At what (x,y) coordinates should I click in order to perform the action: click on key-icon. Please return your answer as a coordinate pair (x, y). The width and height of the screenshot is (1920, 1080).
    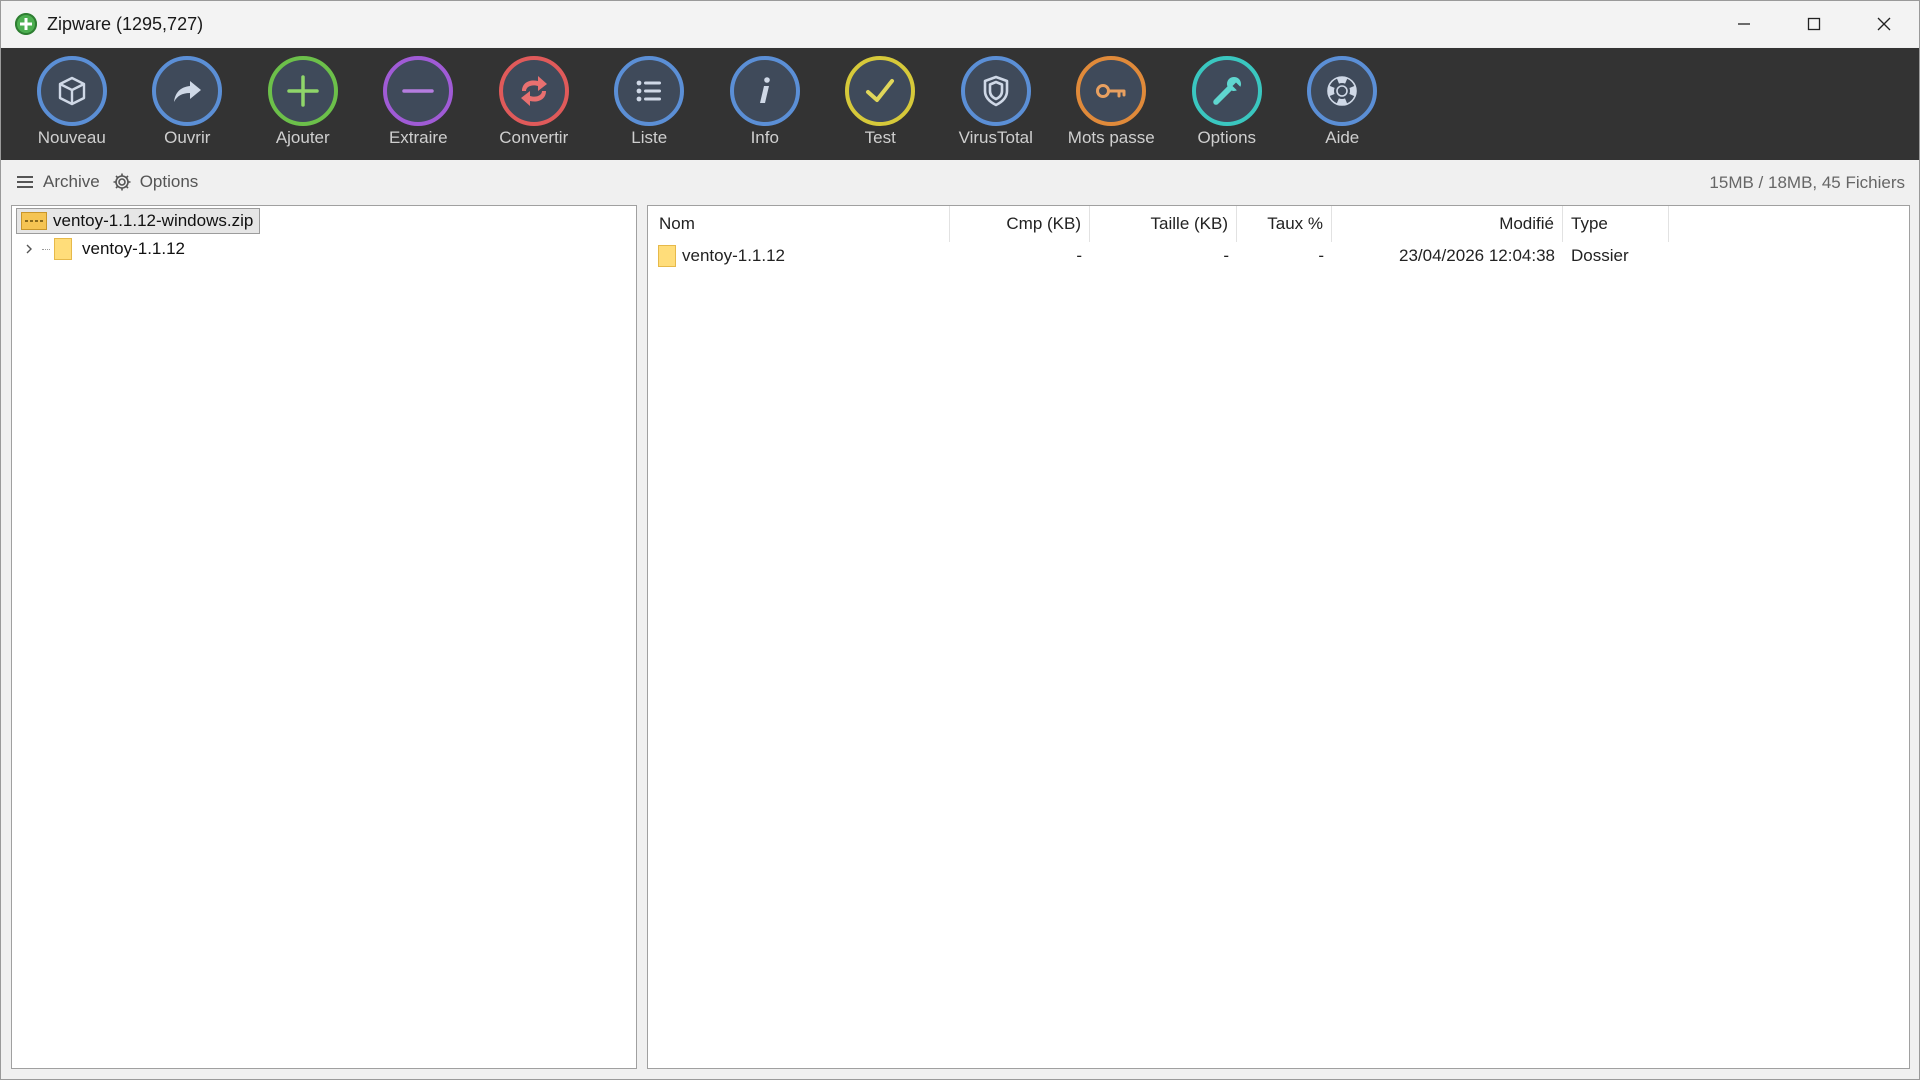
    Looking at the image, I should click on (1111, 91).